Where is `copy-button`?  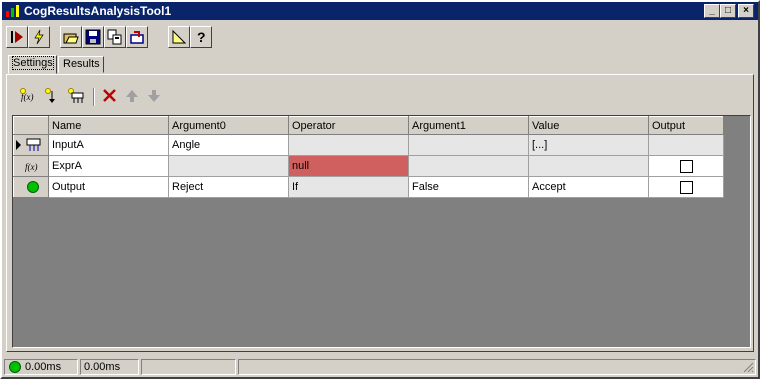
copy-button is located at coordinates (115, 37).